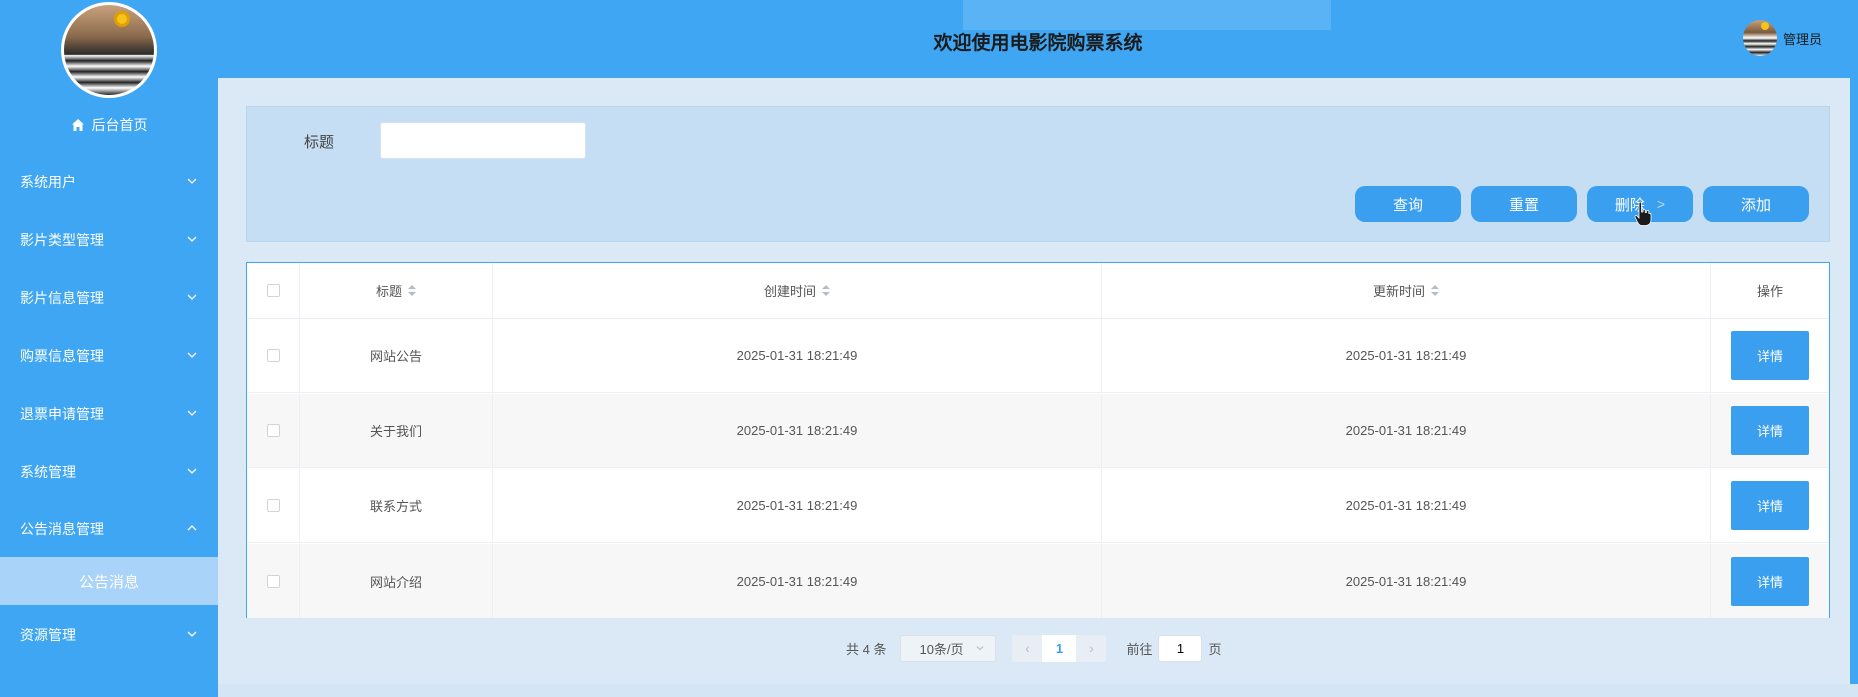  What do you see at coordinates (396, 581) in the screenshot?
I see `cell-title: 网站介绍` at bounding box center [396, 581].